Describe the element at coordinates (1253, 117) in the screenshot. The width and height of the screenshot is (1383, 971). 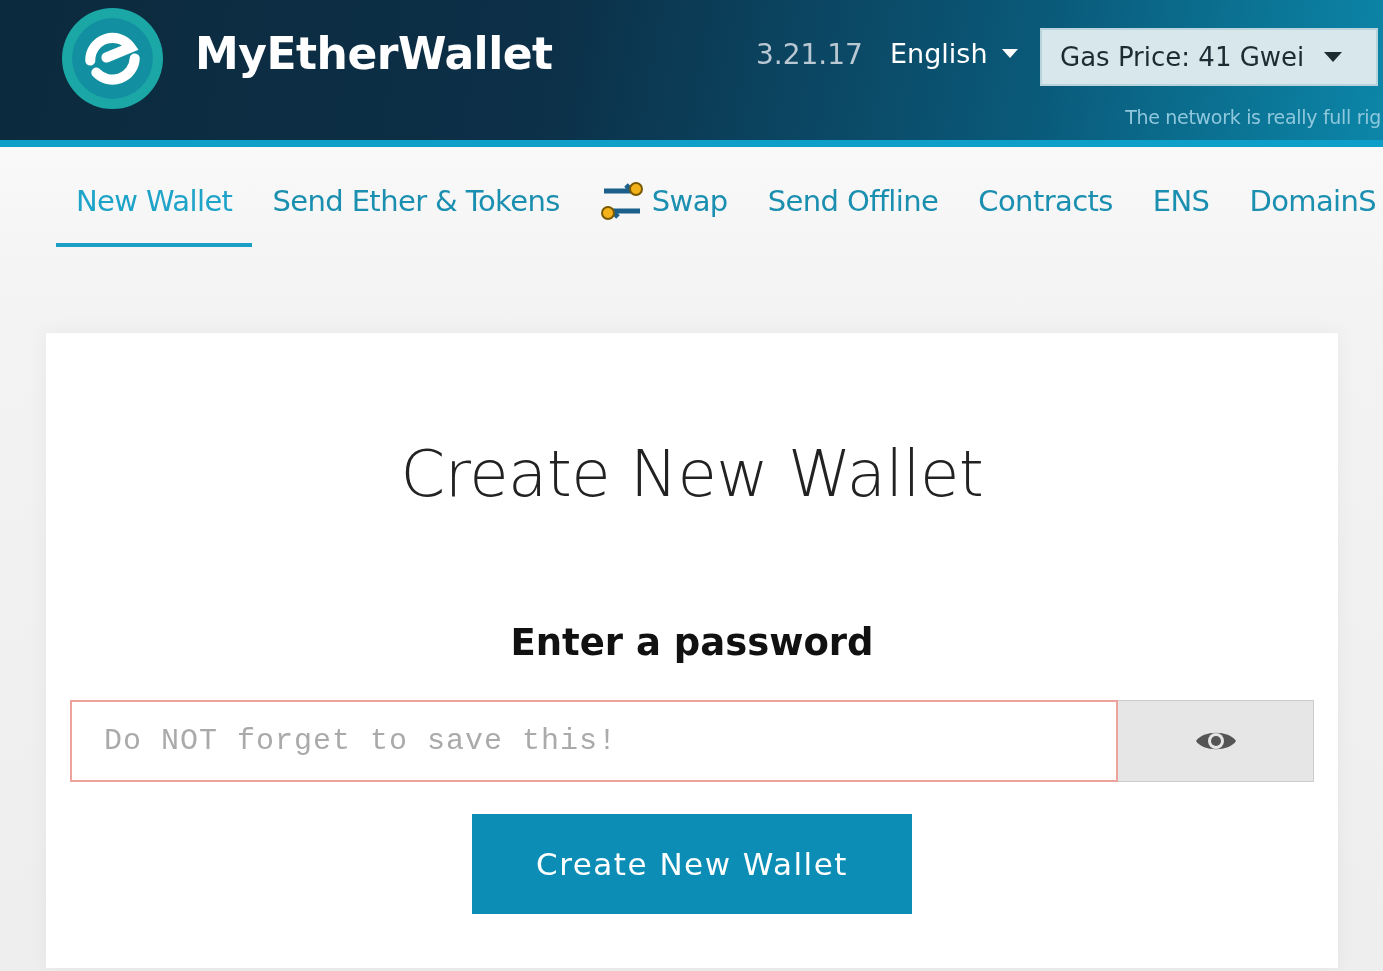
I see `network-notice: The network is really full rig` at that location.